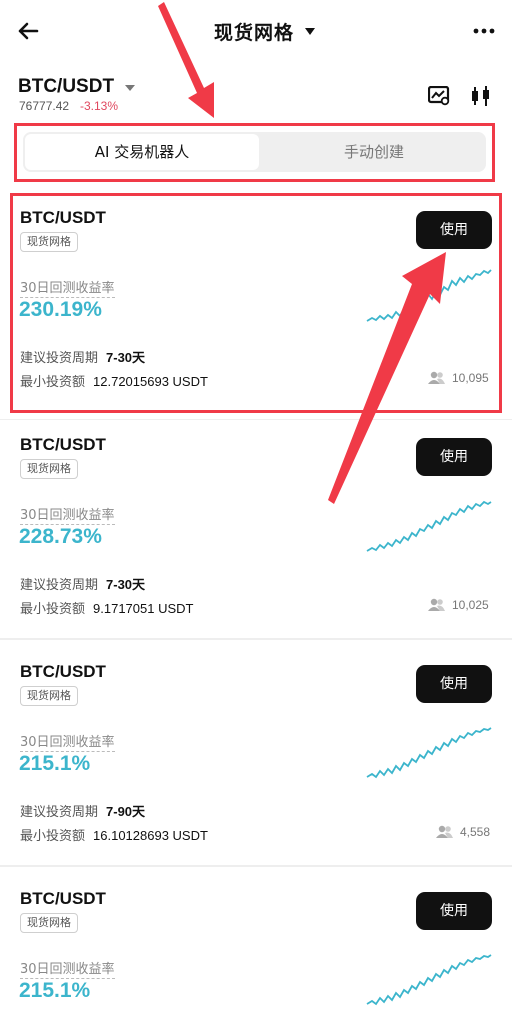  I want to click on more-horizontal-icon, so click(484, 31).